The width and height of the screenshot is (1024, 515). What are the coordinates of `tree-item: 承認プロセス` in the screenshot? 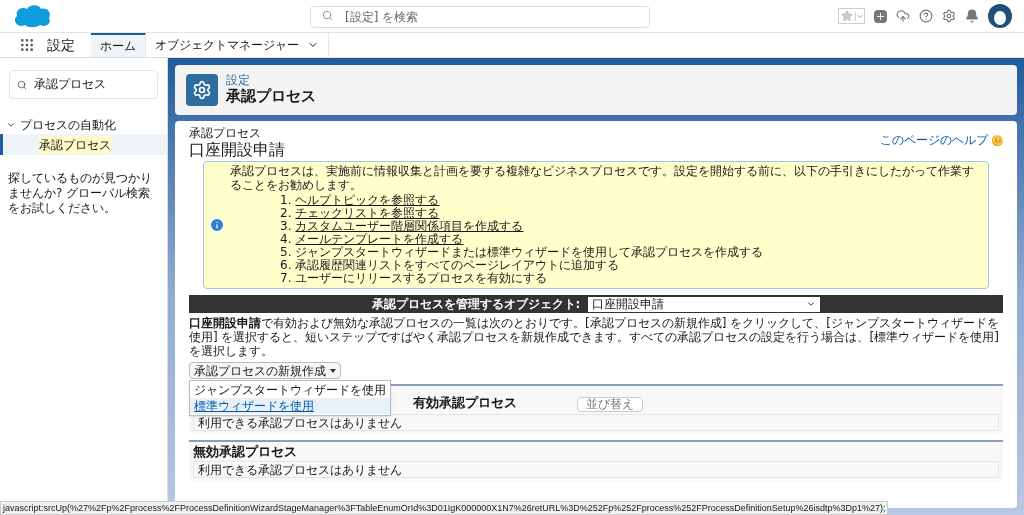 It's located at (83, 144).